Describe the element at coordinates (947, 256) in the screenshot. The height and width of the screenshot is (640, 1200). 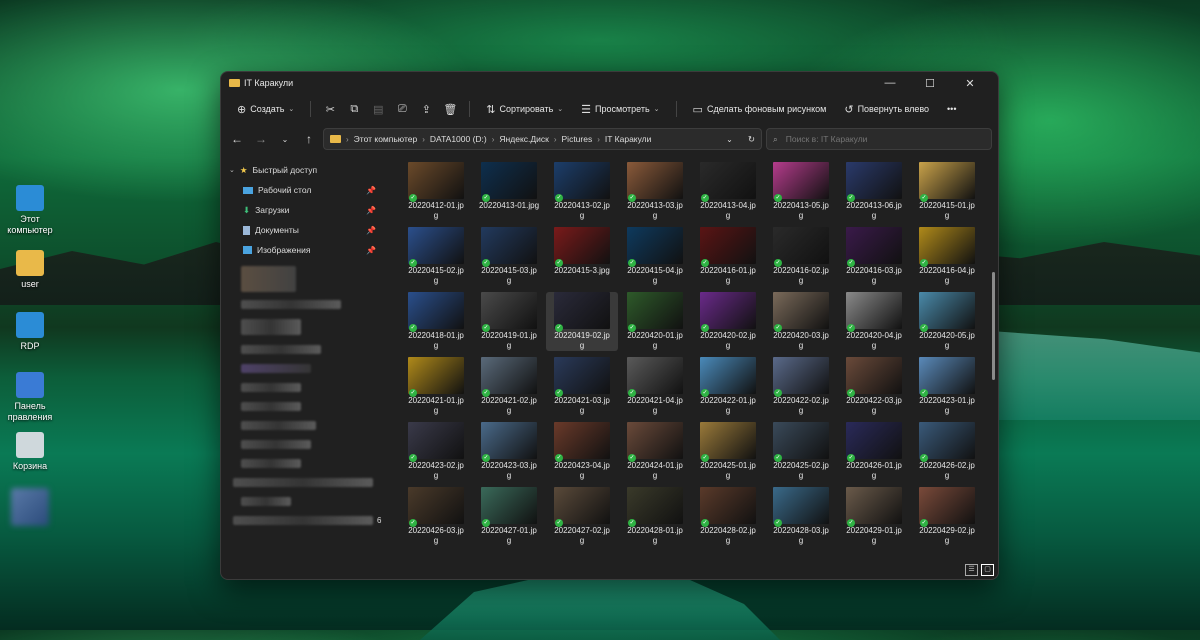
I see `file-tile: ✓ 20220416-04.jp g` at that location.